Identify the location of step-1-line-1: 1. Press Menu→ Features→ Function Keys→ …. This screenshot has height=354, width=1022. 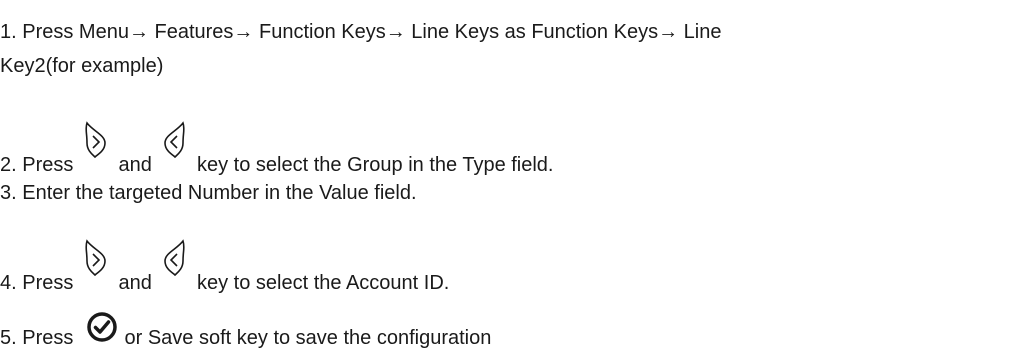
(361, 32).